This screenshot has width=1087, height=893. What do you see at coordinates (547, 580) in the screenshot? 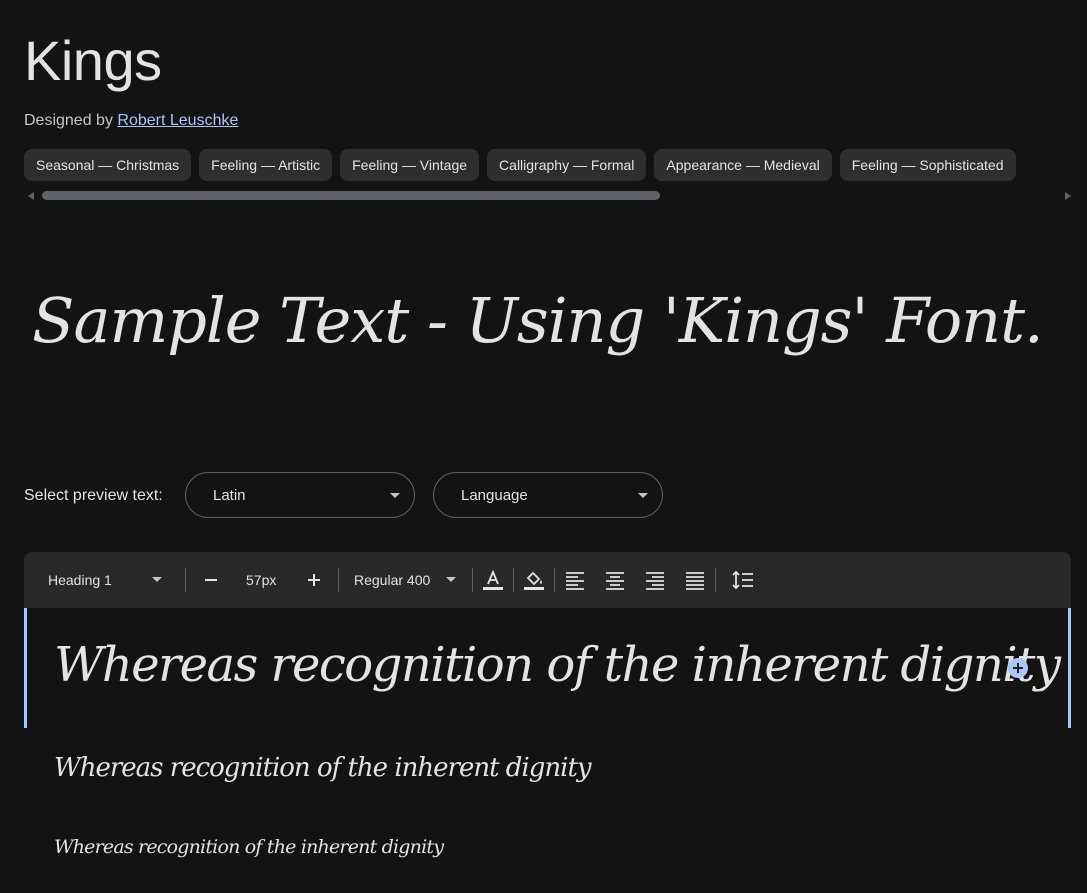
I see `preview-toolbar: Heading 1 57px Regular 400` at bounding box center [547, 580].